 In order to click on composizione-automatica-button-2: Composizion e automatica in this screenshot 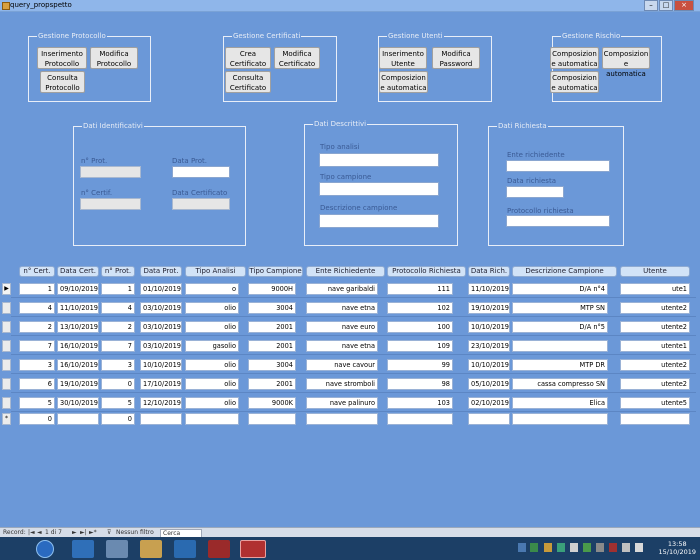, I will do `click(626, 62)`.